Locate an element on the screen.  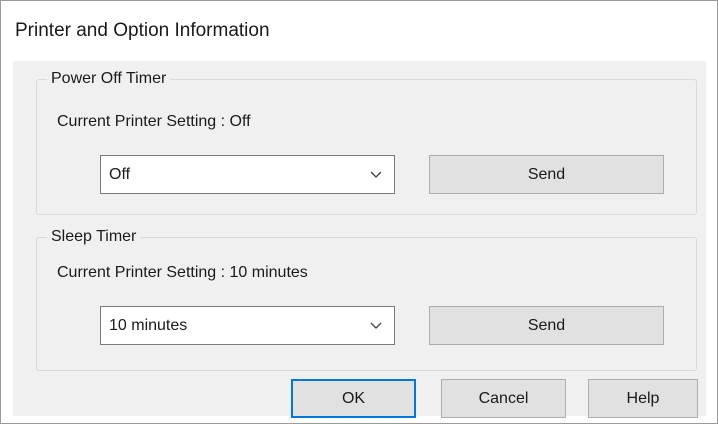
sleep-send-button: Send is located at coordinates (546, 325).